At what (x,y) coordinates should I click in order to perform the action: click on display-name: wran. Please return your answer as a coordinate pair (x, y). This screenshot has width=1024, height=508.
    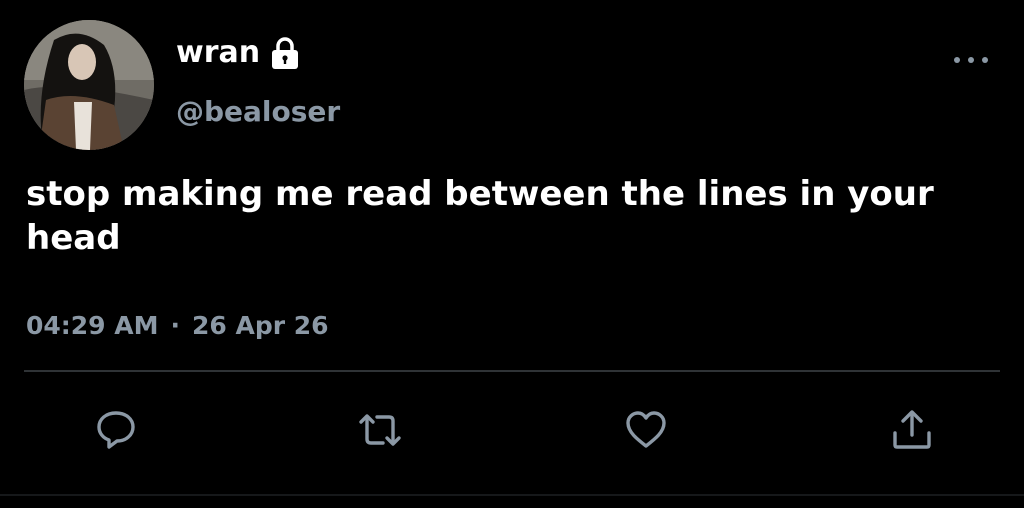
    Looking at the image, I should click on (218, 53).